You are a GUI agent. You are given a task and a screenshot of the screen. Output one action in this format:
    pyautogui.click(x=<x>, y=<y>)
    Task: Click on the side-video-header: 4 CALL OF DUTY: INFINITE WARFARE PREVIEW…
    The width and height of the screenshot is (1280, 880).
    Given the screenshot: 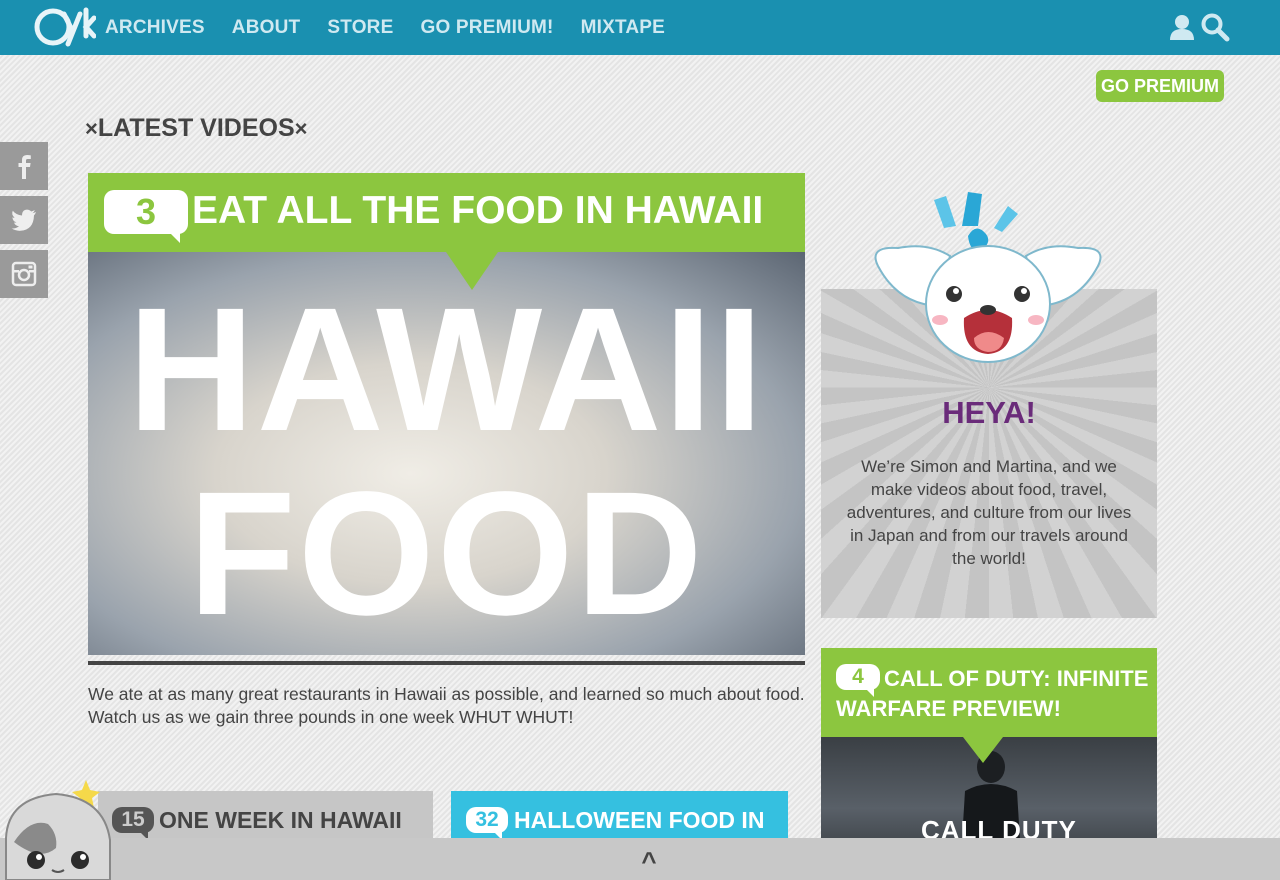 What is the action you would take?
    pyautogui.click(x=989, y=692)
    